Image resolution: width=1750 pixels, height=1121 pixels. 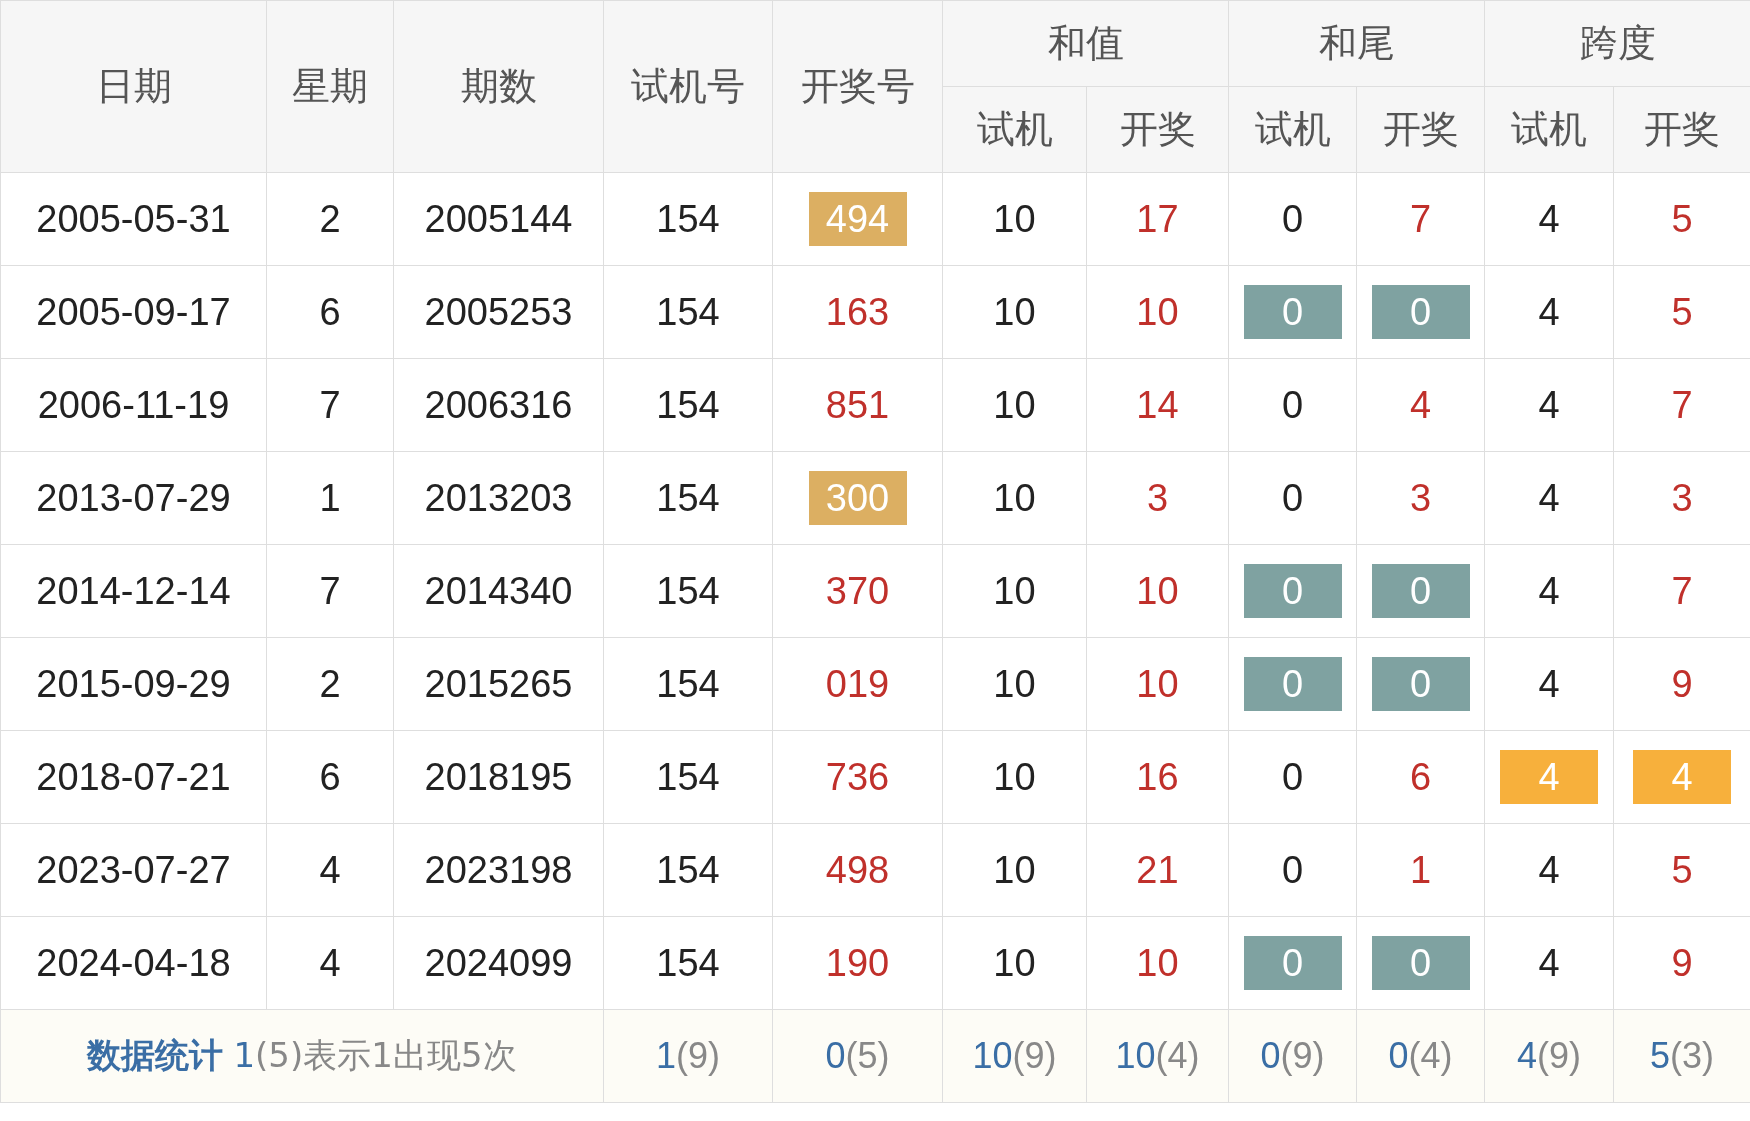 I want to click on table-cell: 2013-07-29, so click(x=133, y=498).